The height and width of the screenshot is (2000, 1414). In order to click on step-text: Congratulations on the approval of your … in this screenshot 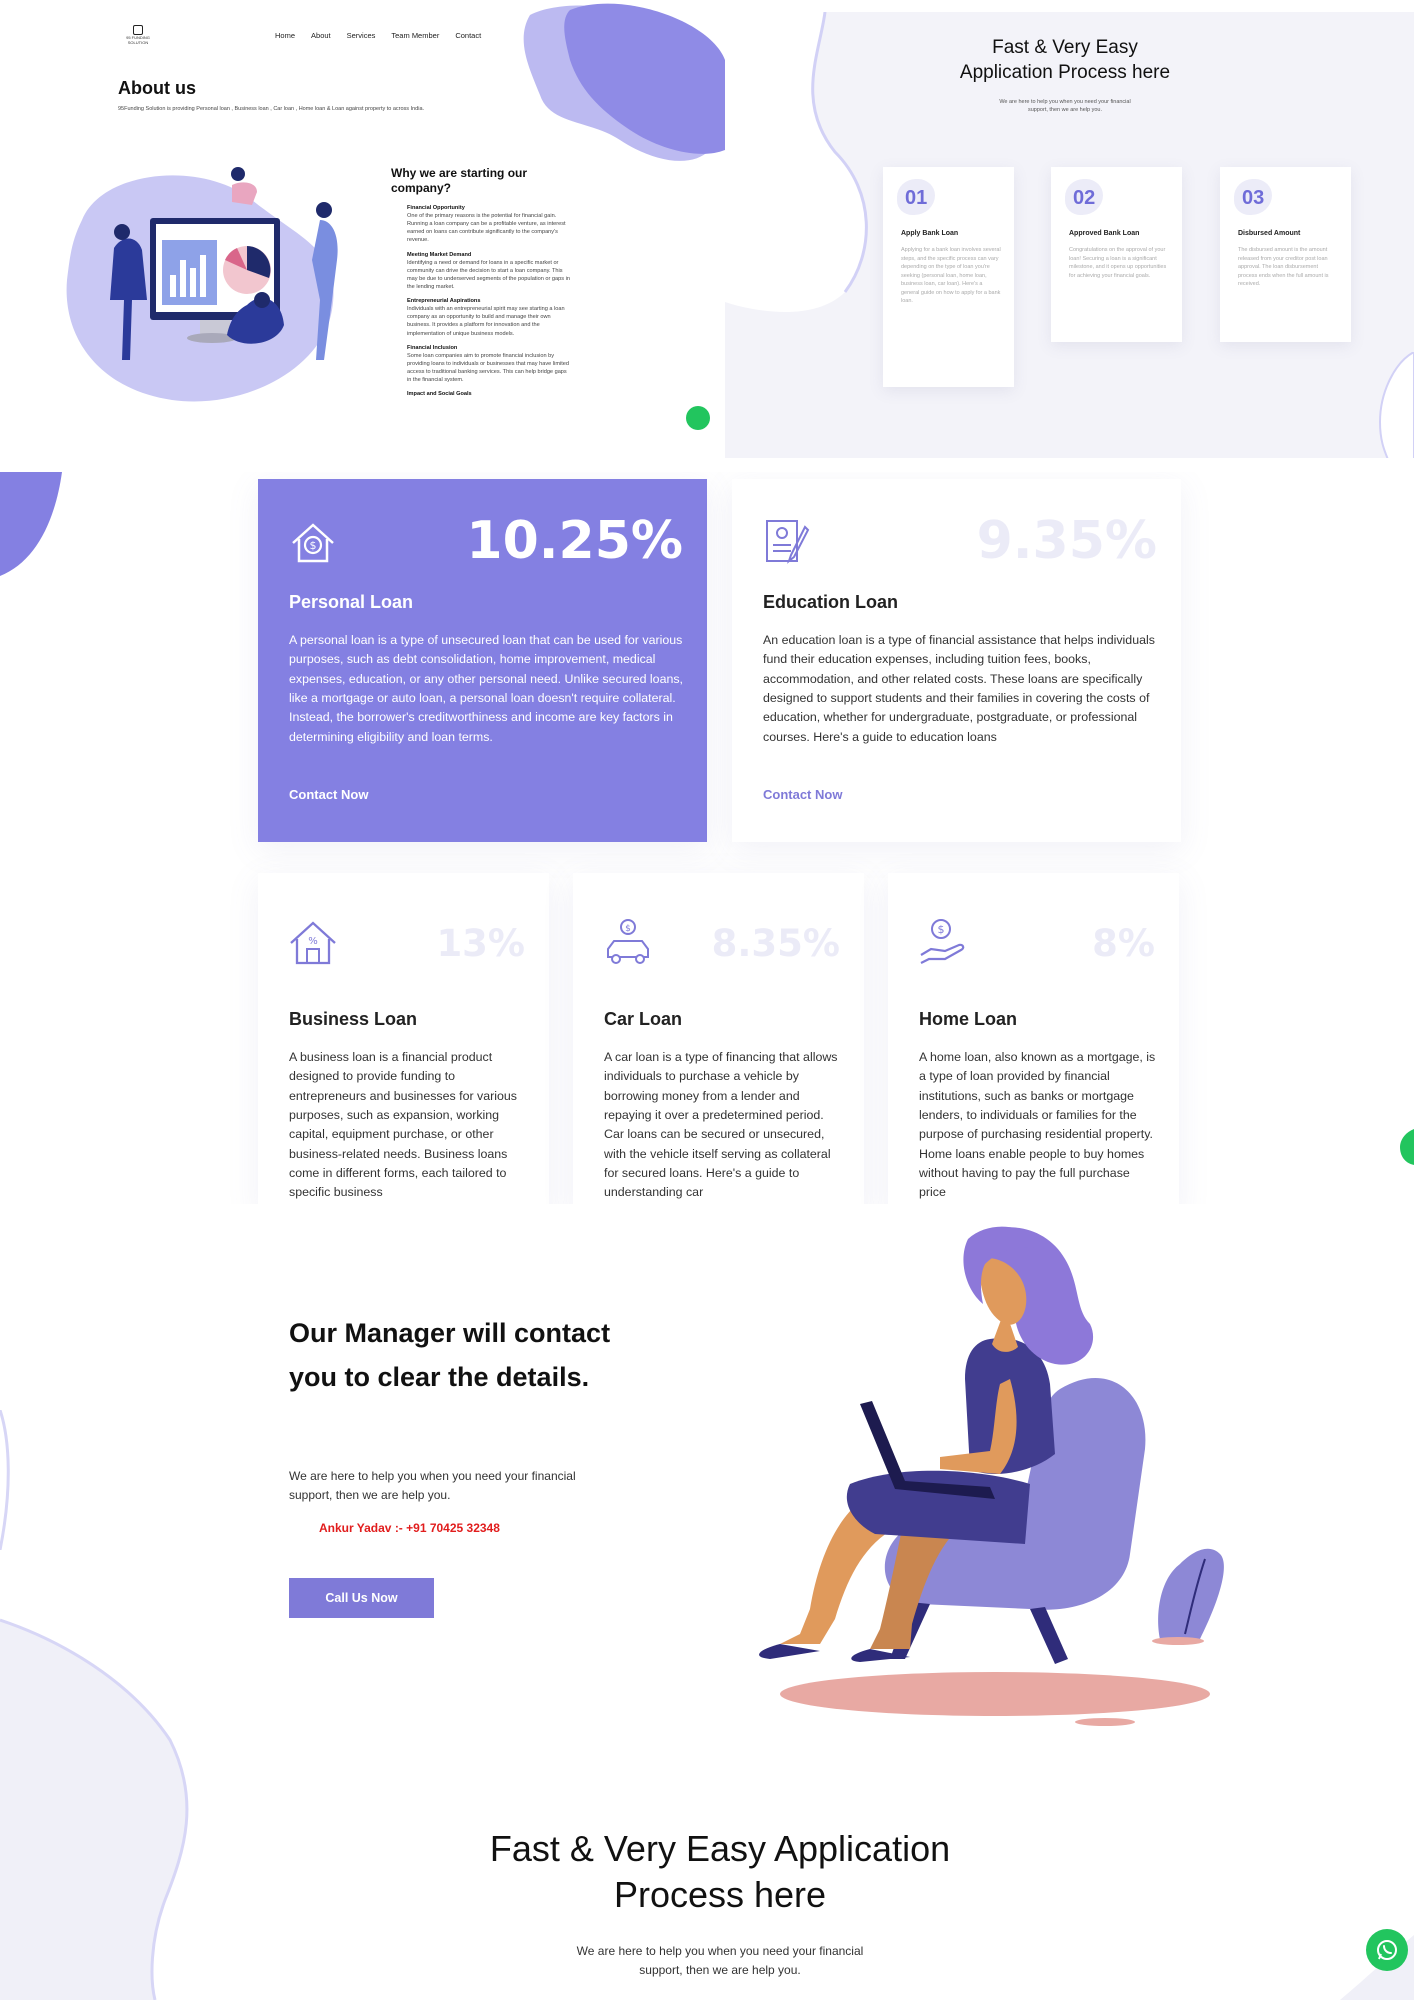, I will do `click(1118, 263)`.